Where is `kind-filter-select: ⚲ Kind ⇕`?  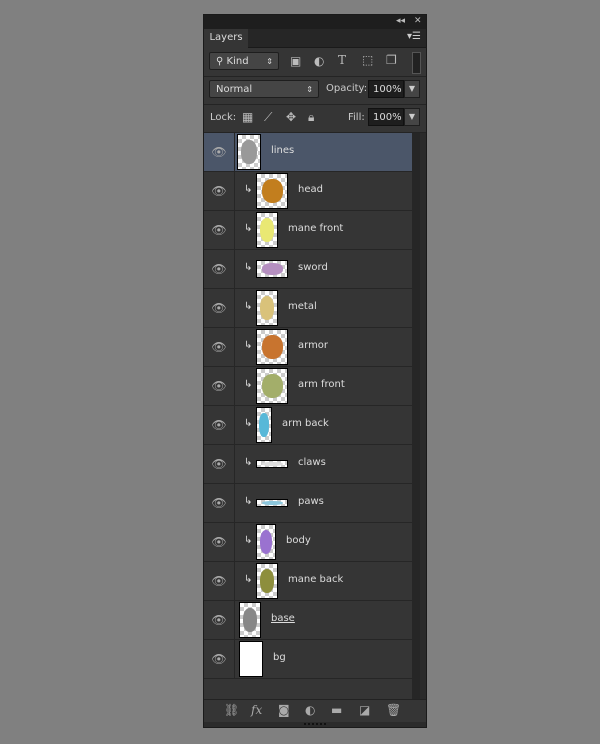
kind-filter-select: ⚲ Kind ⇕ is located at coordinates (244, 61).